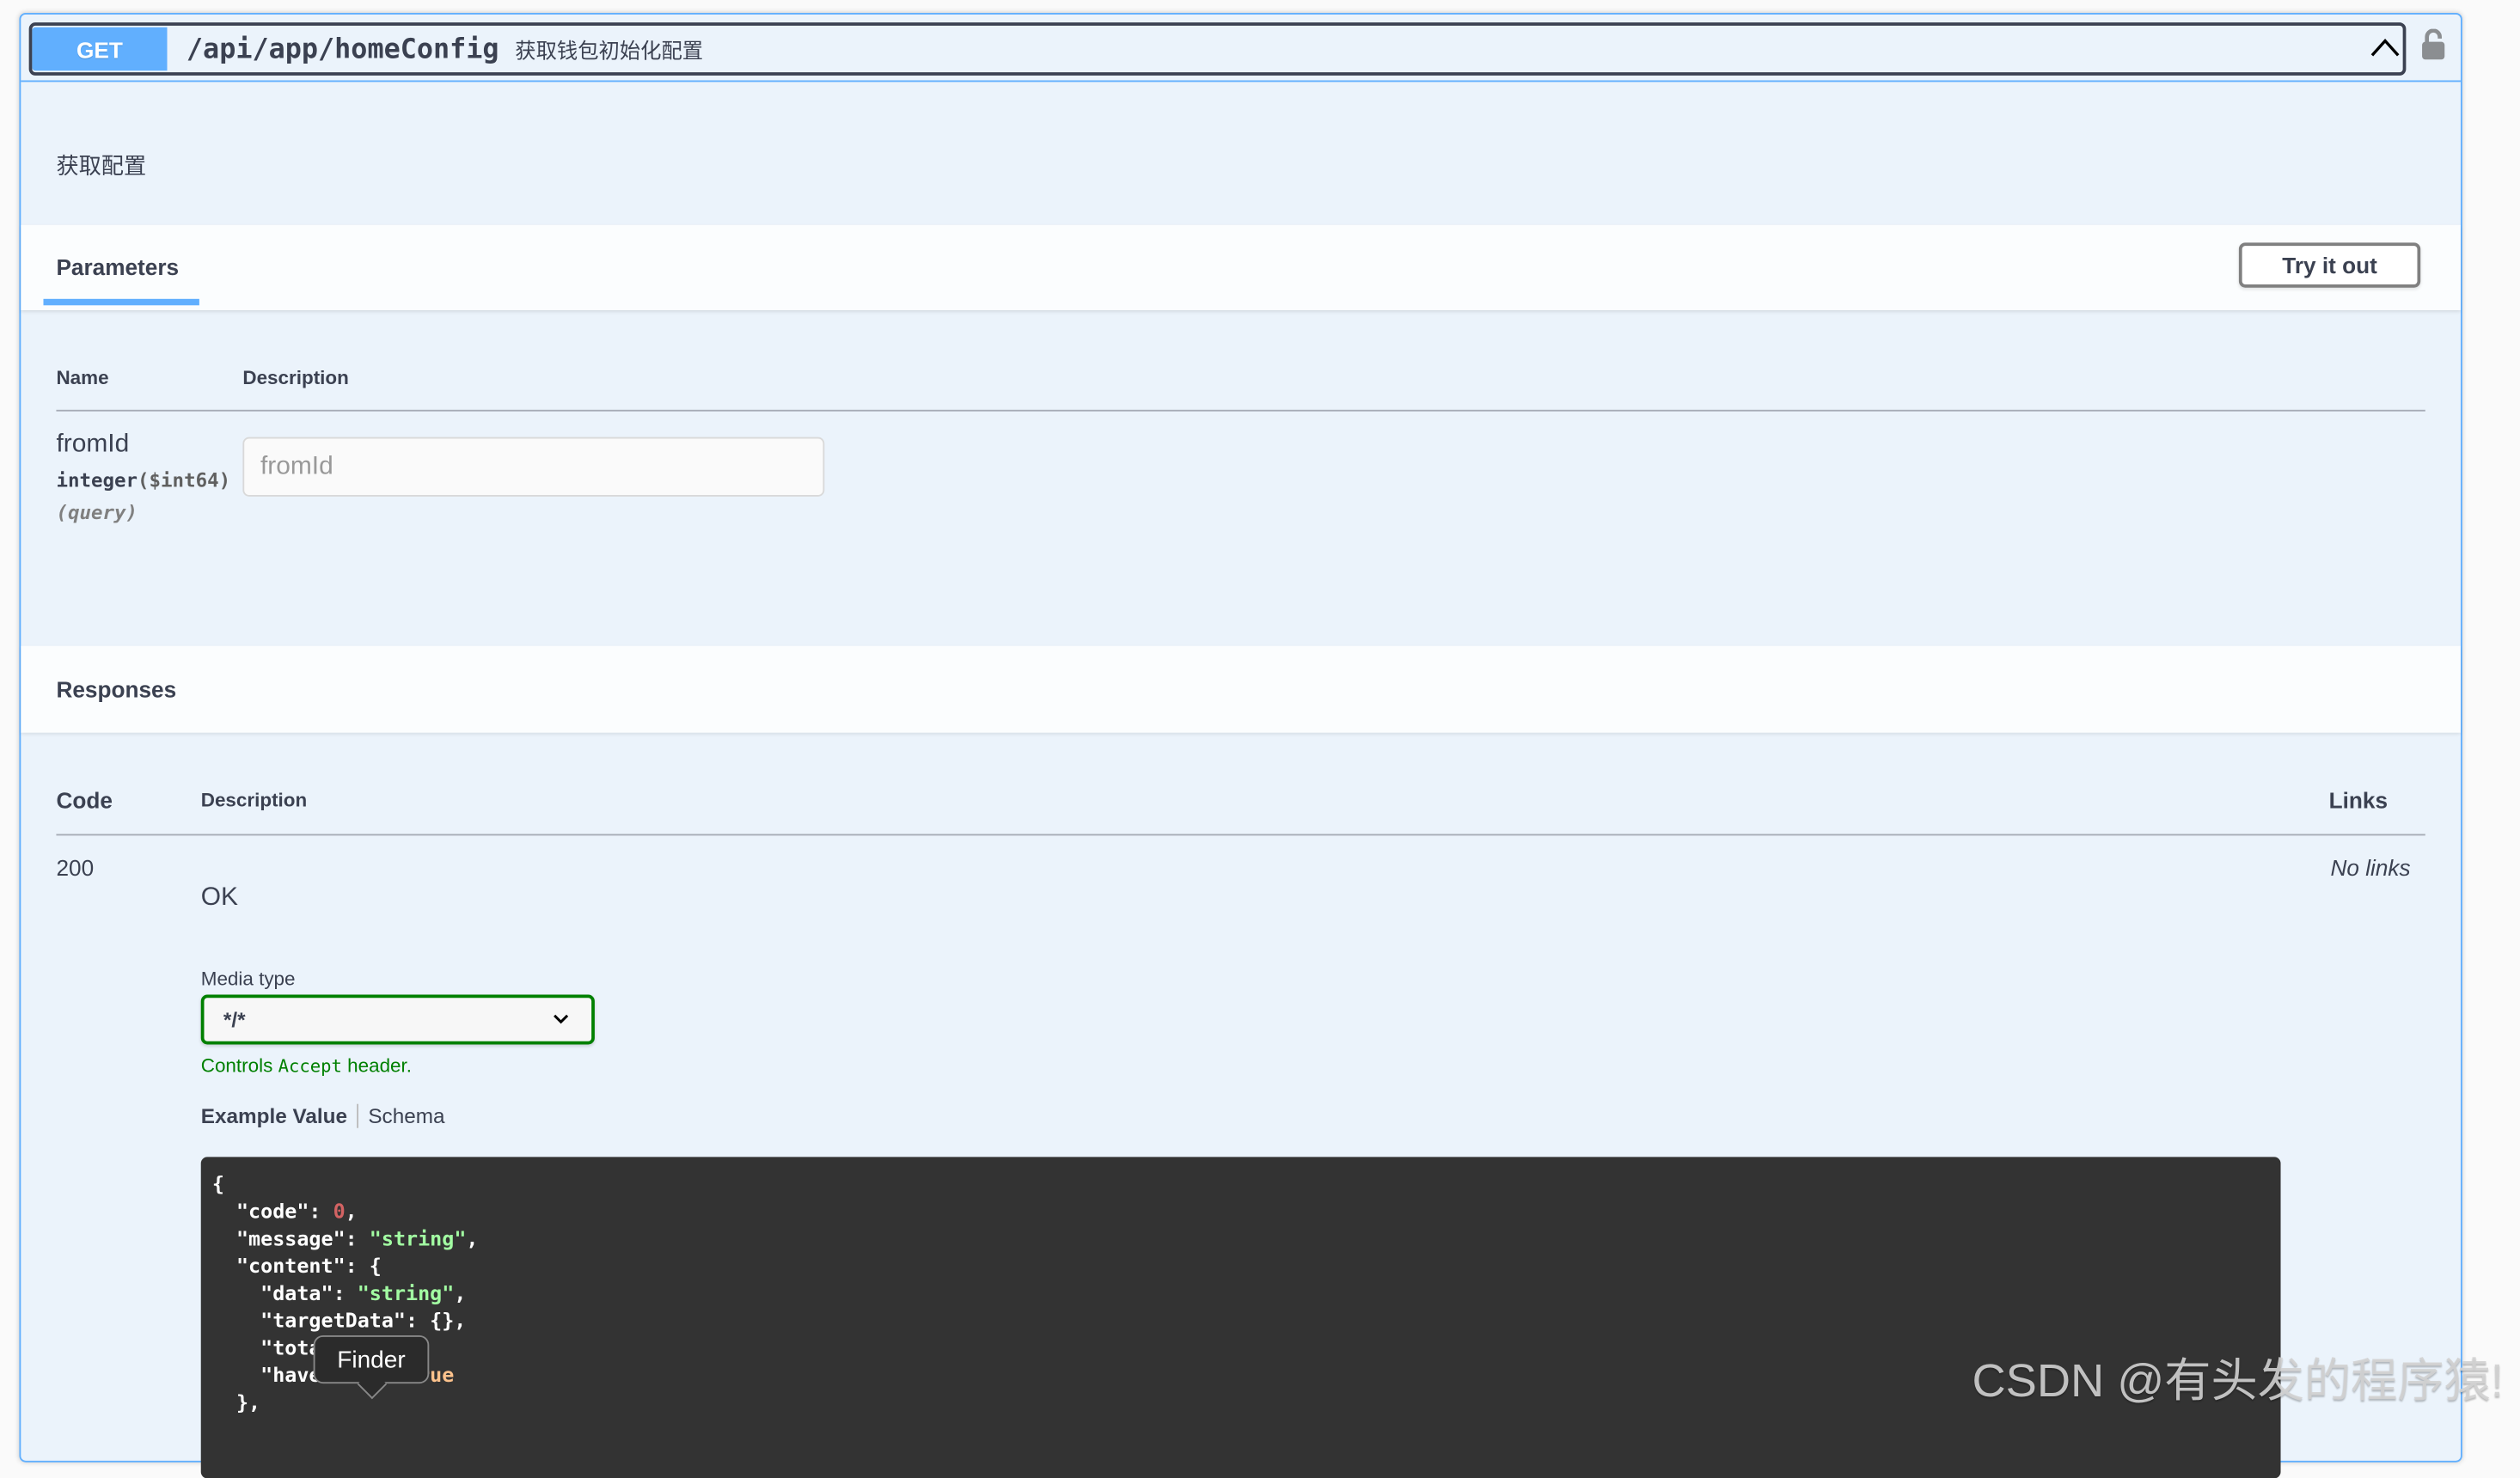  Describe the element at coordinates (101, 165) in the screenshot. I see `operation-description: 获取配置` at that location.